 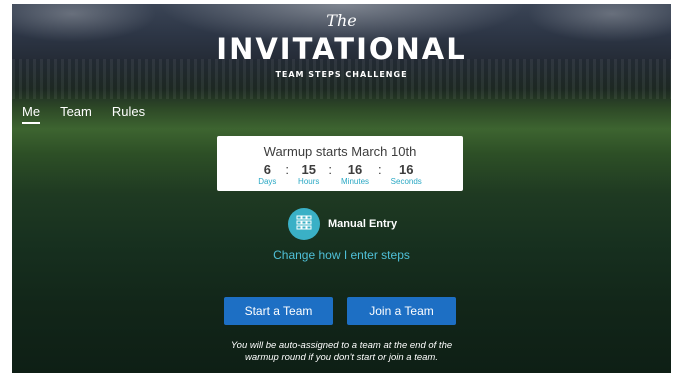 I want to click on hours-value: 15, so click(x=308, y=169).